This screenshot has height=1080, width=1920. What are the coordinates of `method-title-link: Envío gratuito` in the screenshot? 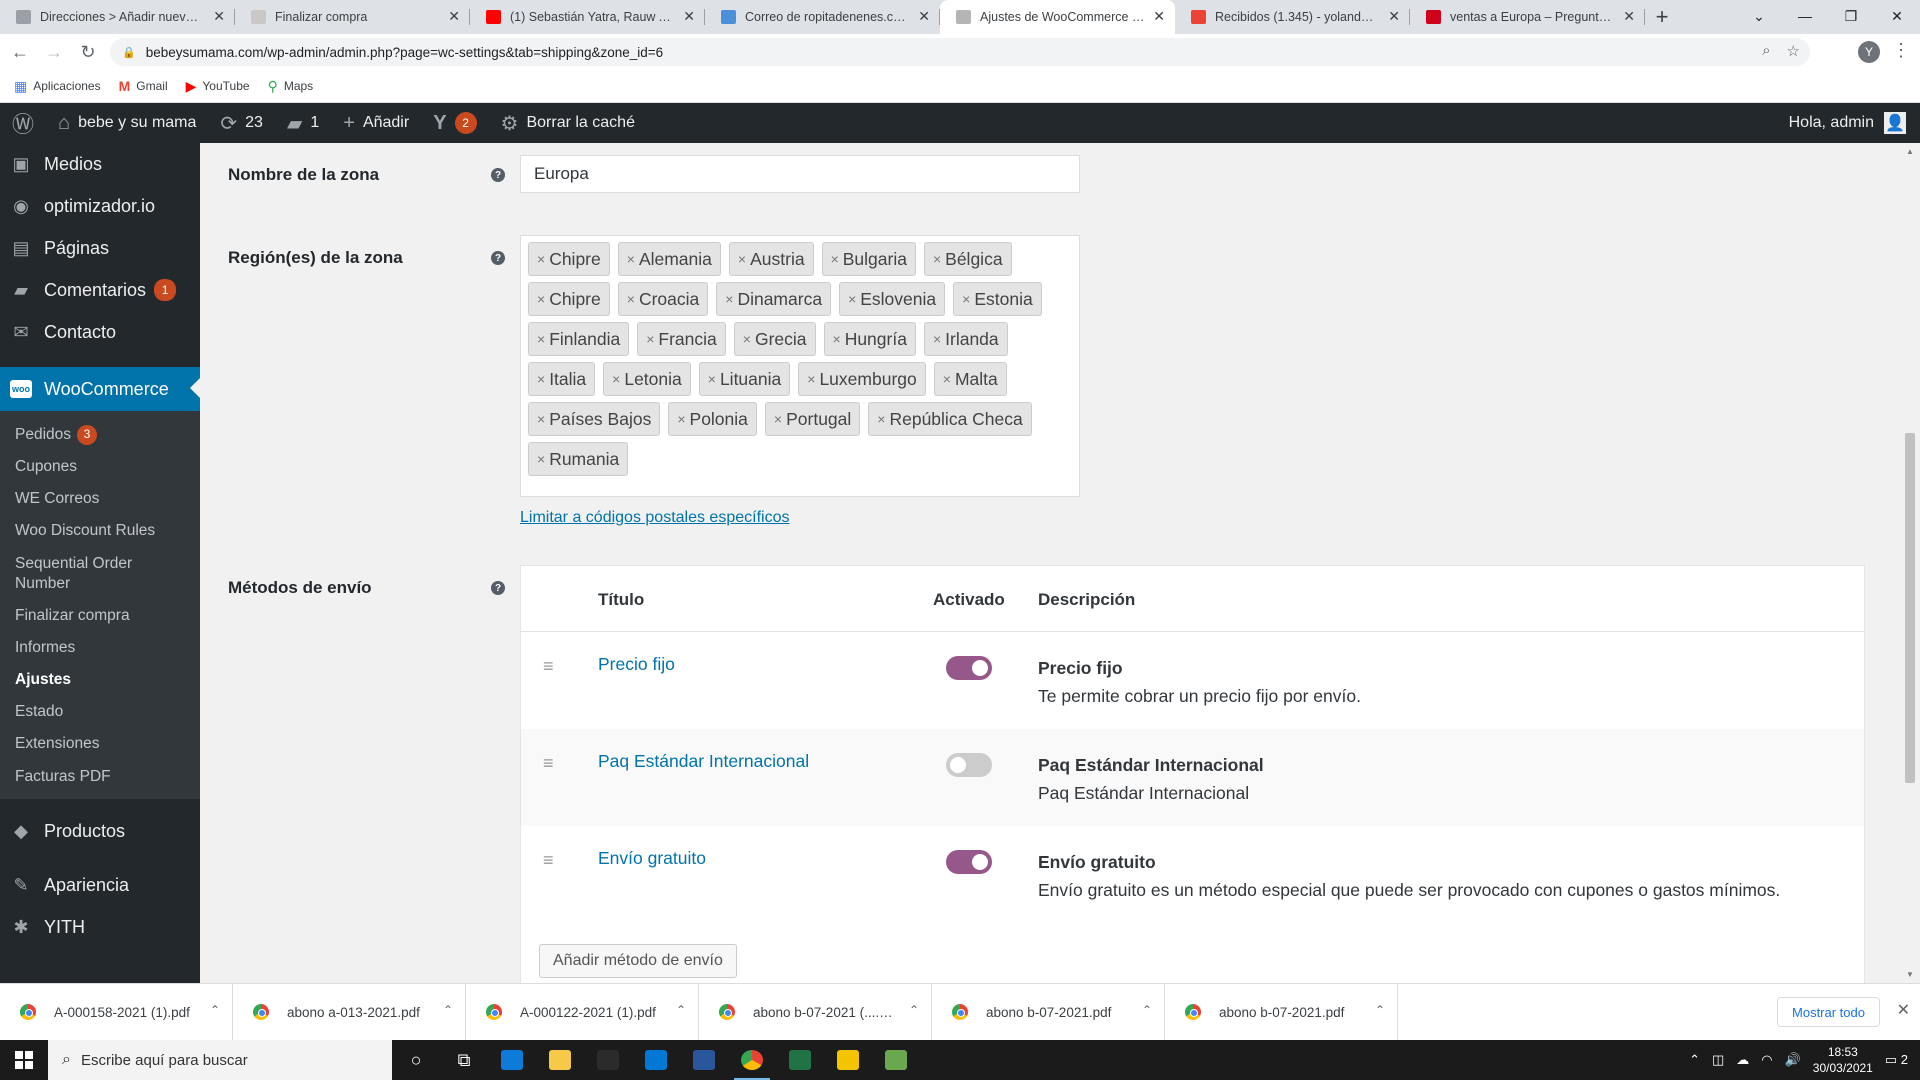 It's located at (652, 858).